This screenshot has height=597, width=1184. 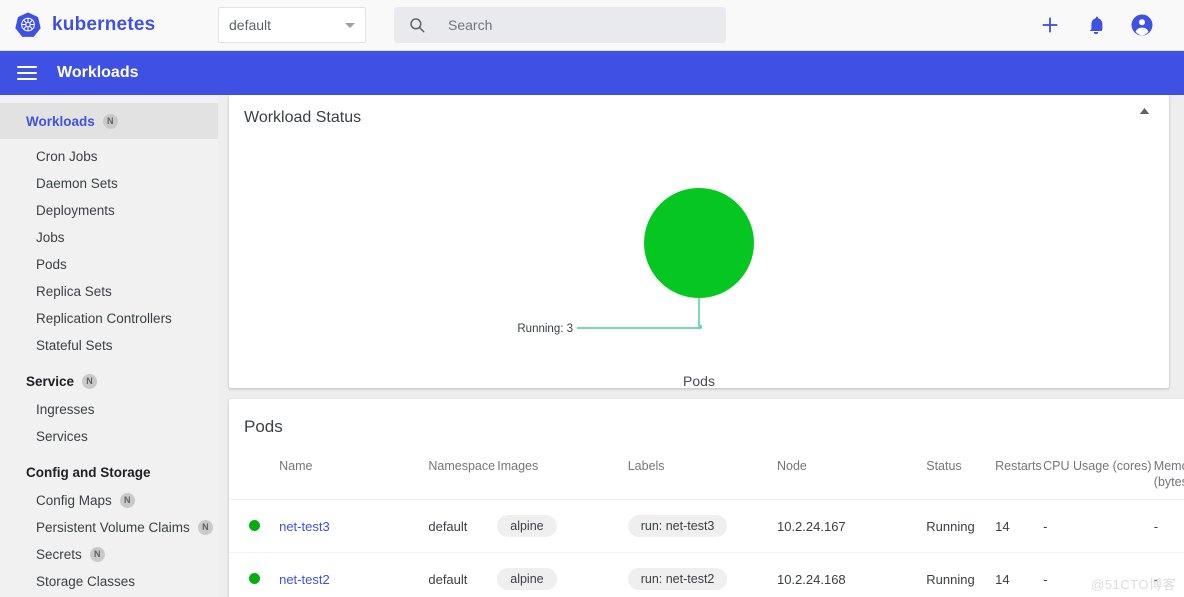 I want to click on sidebar-item-ingresses: Ingresses, so click(x=109, y=409).